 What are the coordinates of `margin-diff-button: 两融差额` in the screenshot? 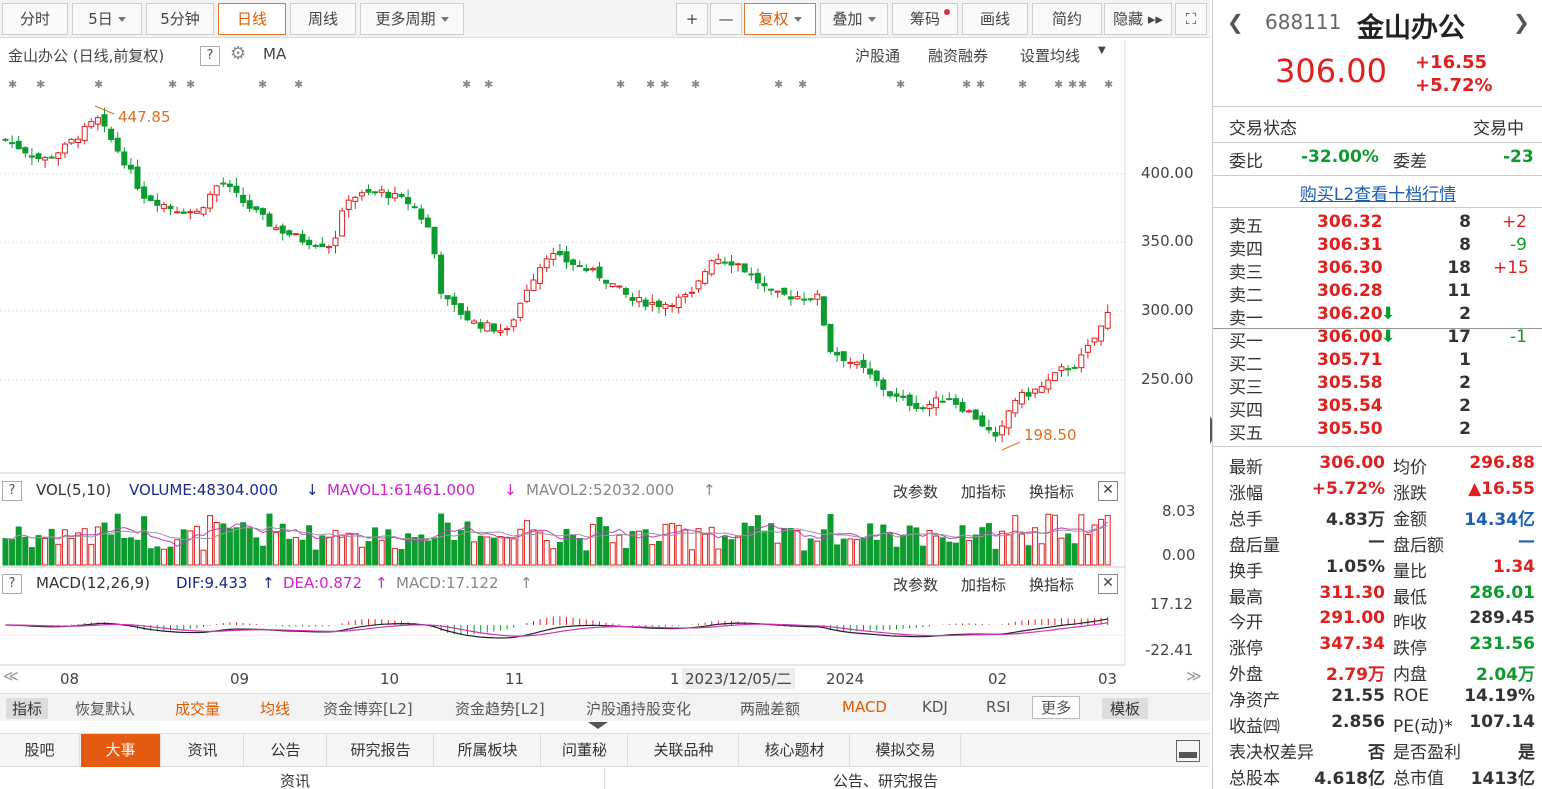 It's located at (770, 708).